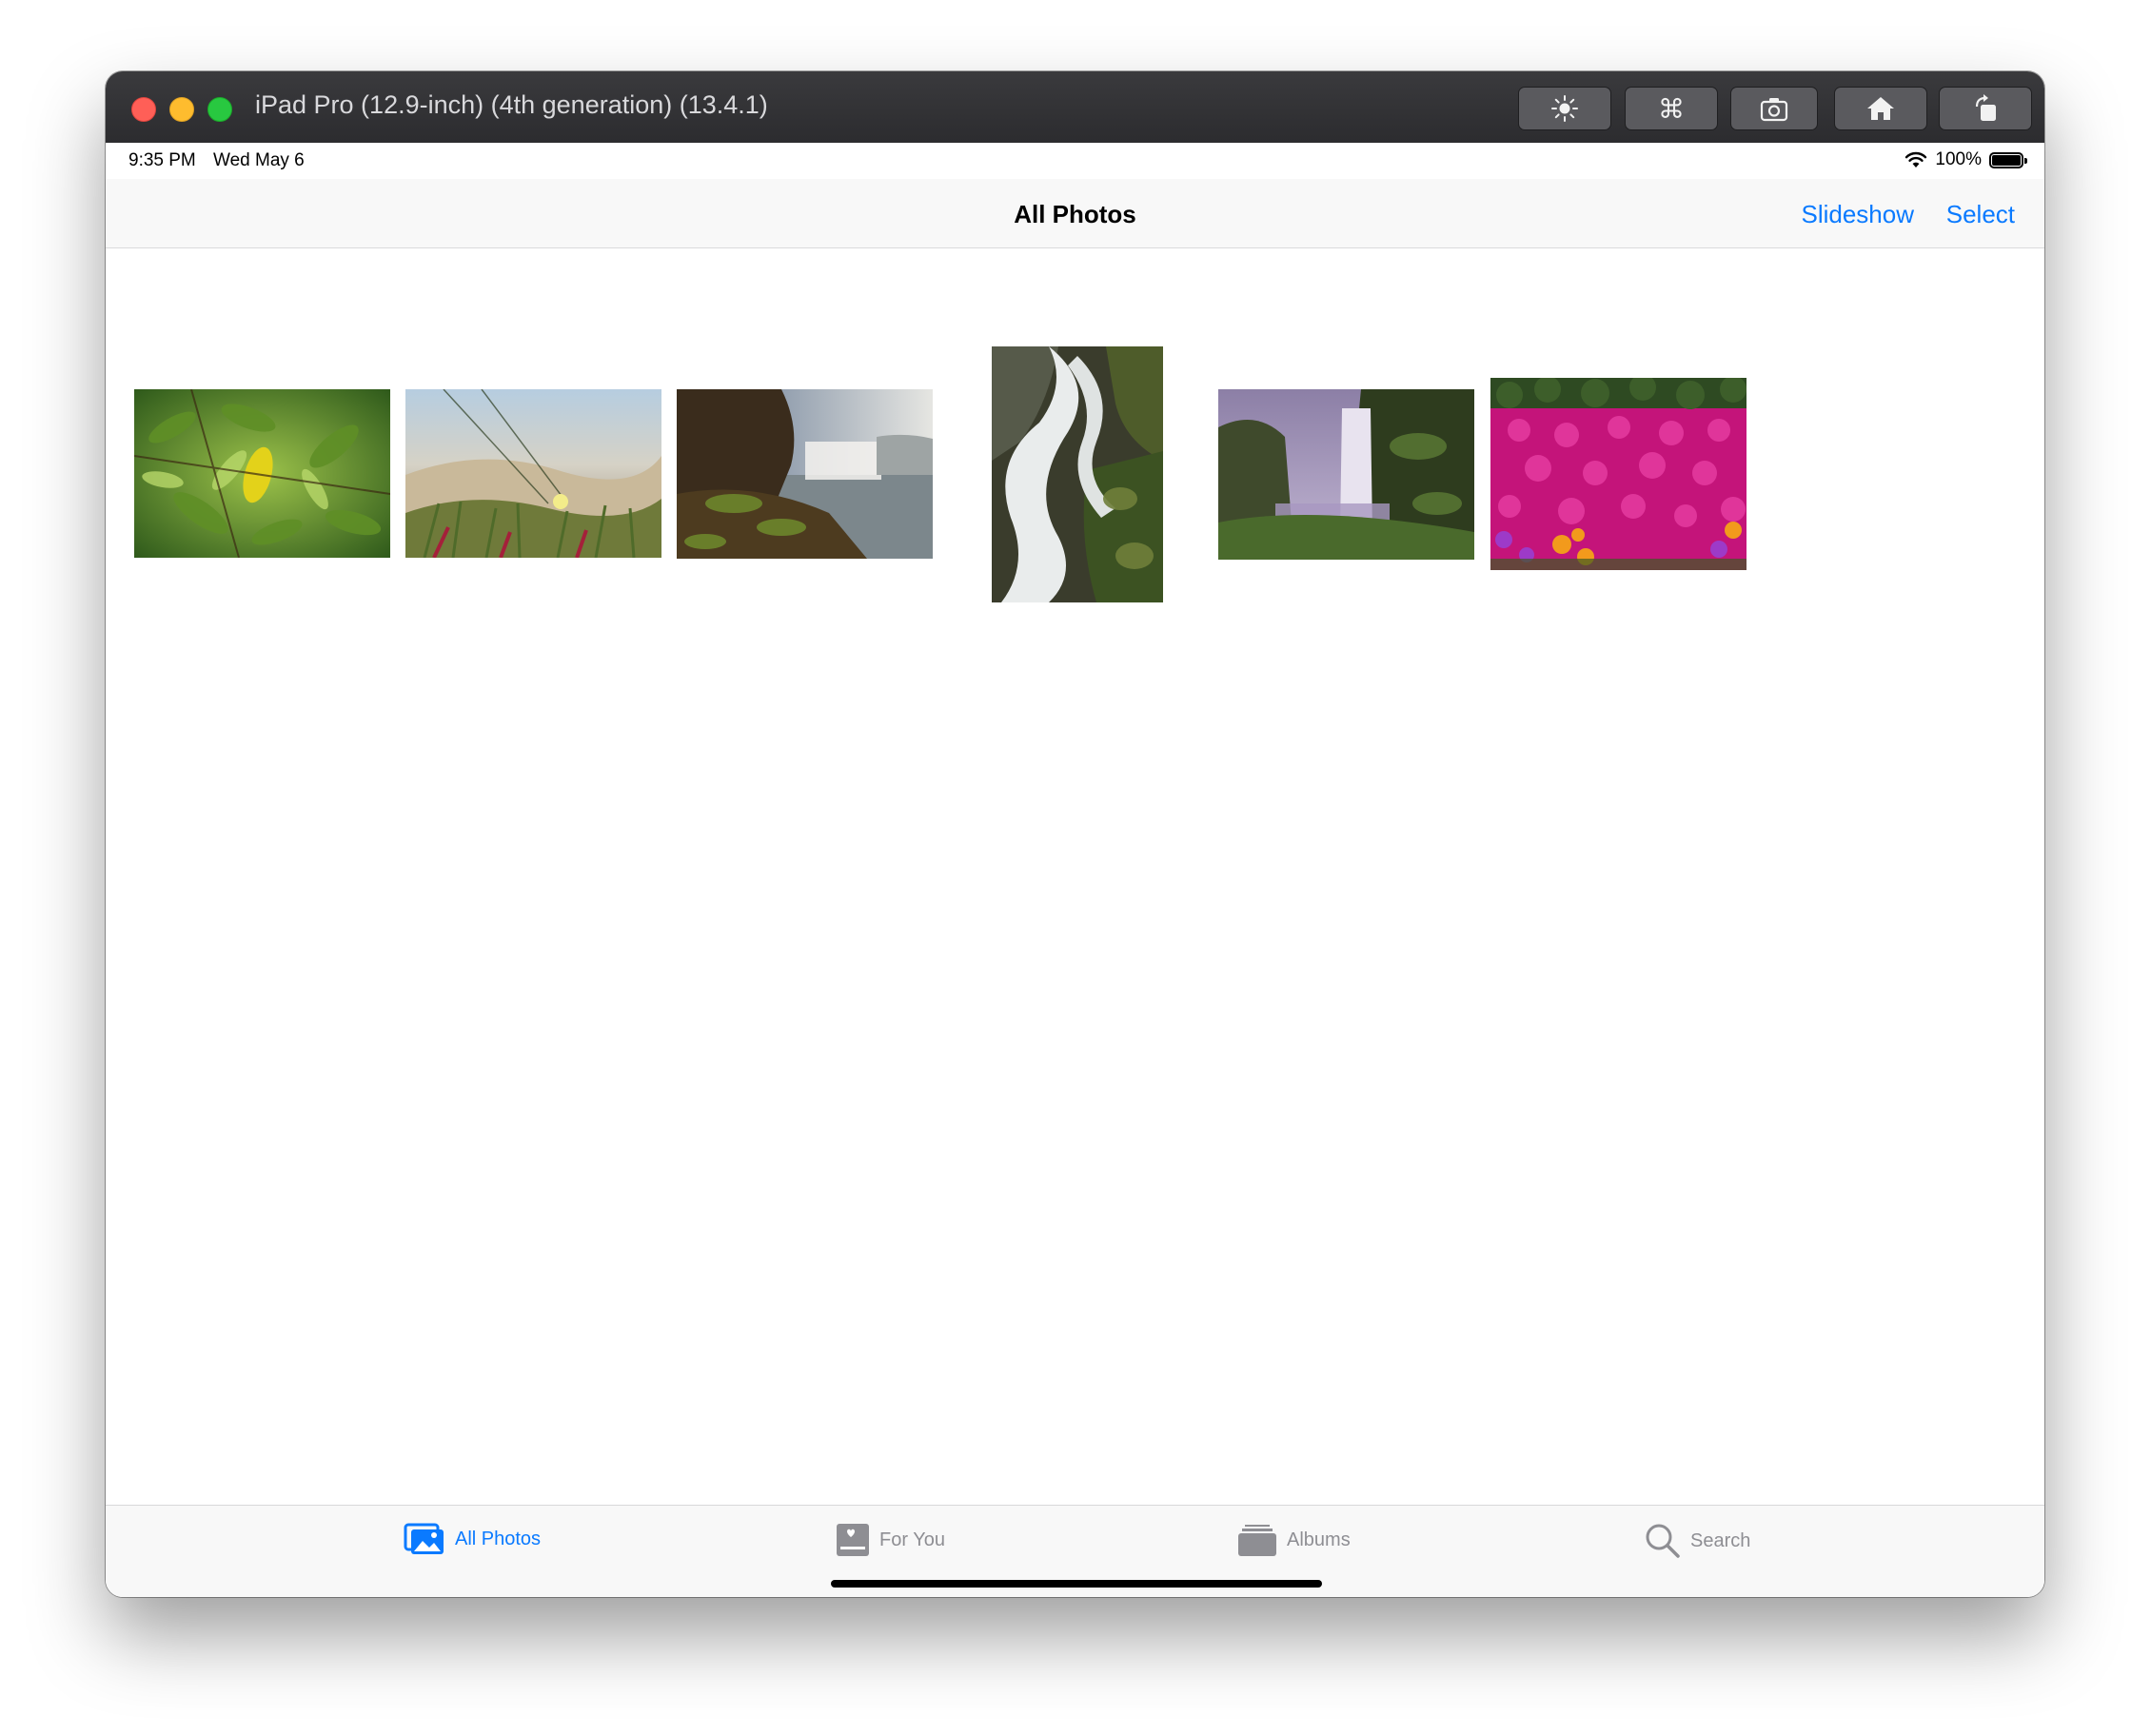 The height and width of the screenshot is (1736, 2151). I want to click on tab-bar: All Photos For You Albums Search, so click(1075, 1551).